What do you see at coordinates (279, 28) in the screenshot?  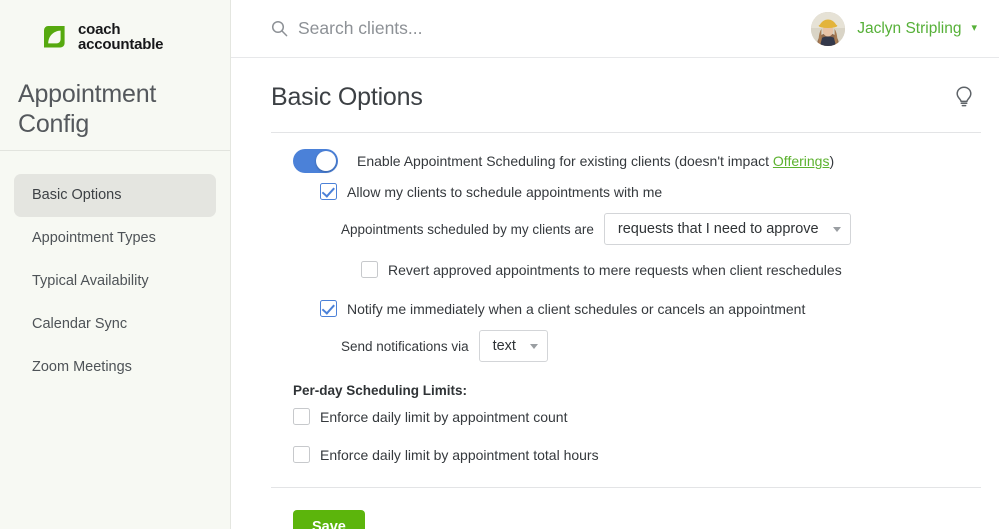 I see `search-icon` at bounding box center [279, 28].